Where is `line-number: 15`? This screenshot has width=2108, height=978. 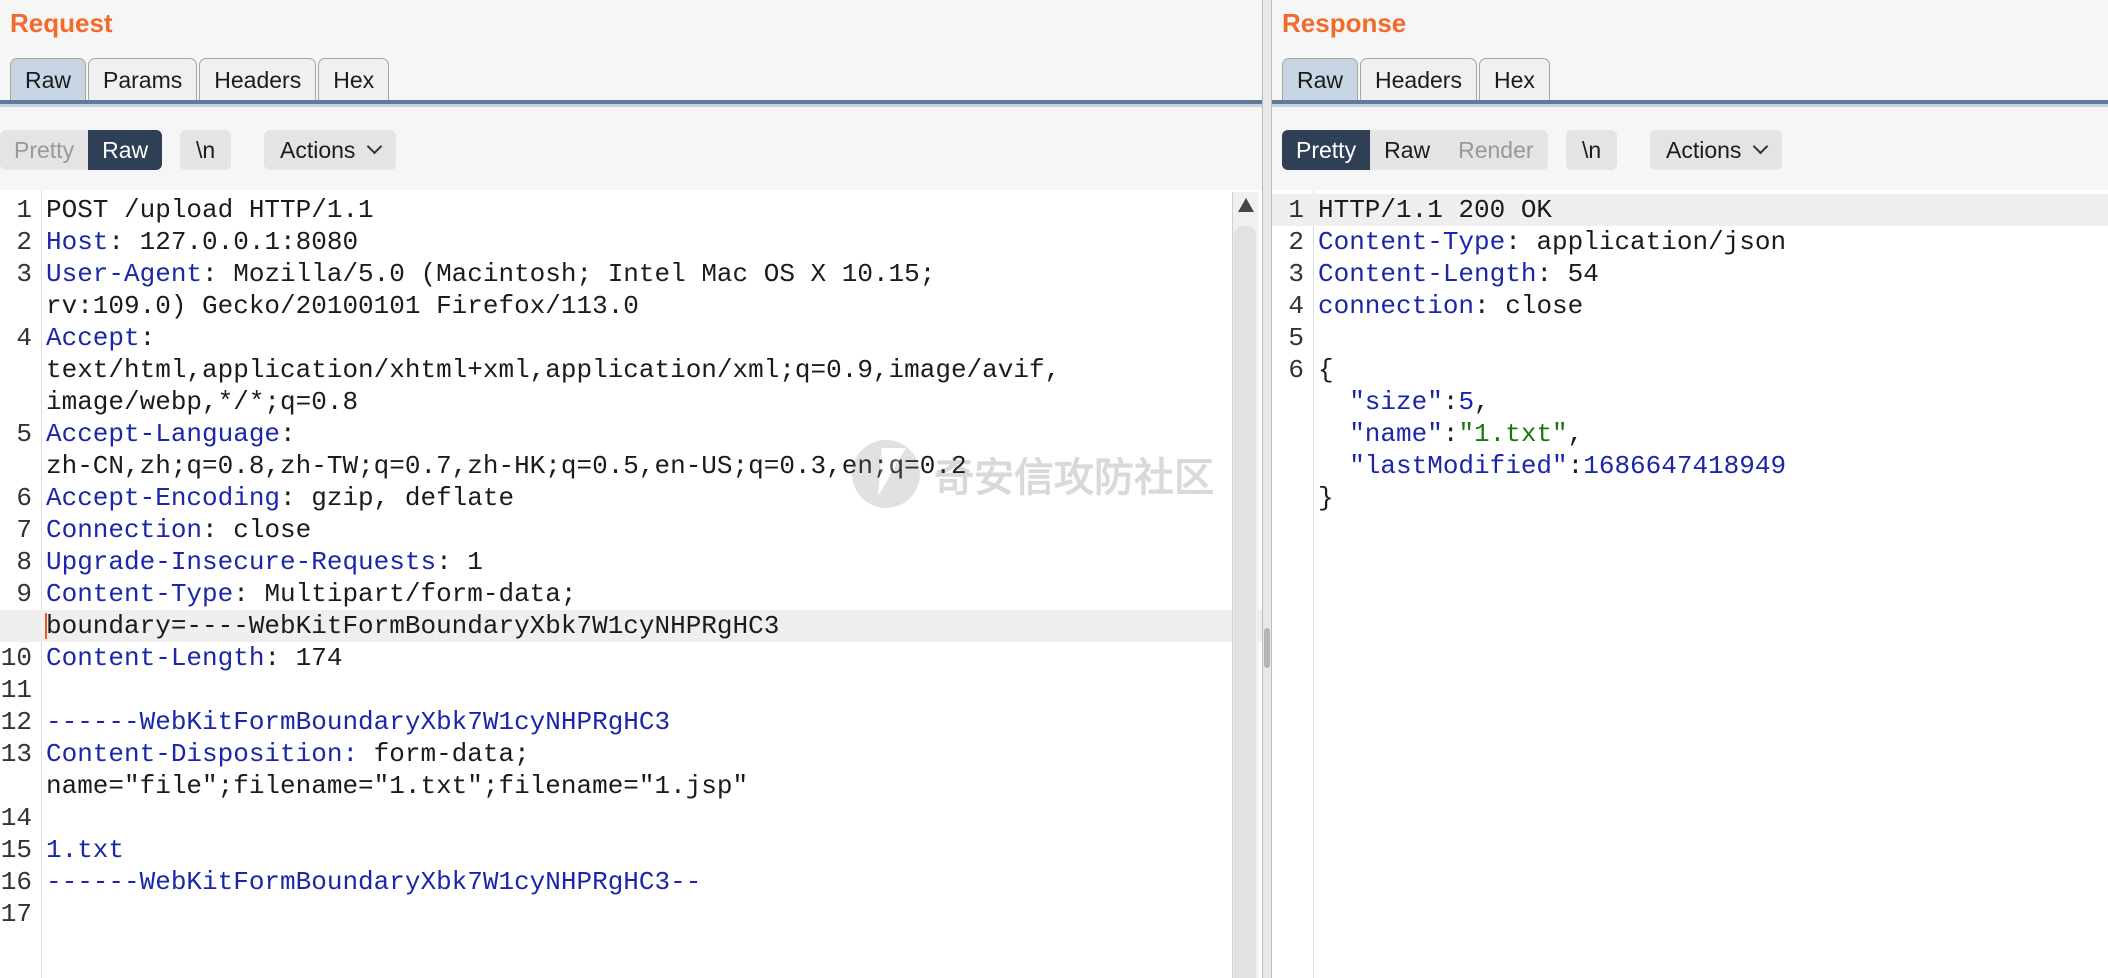 line-number: 15 is located at coordinates (16, 850).